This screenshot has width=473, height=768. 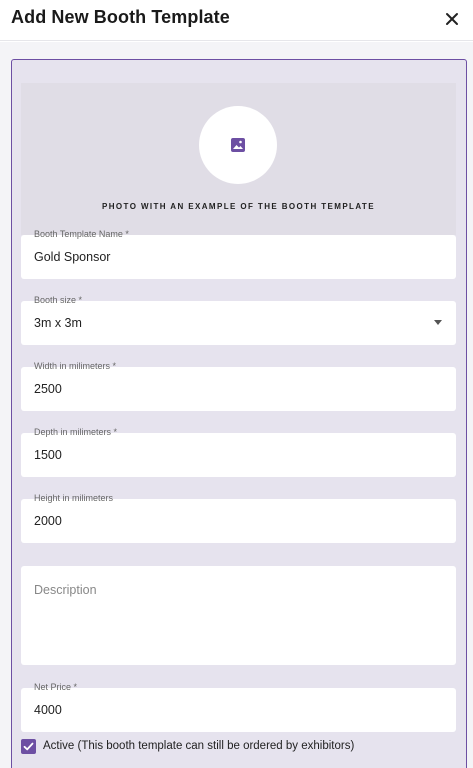 What do you see at coordinates (48, 455) in the screenshot?
I see `field-value: 1500` at bounding box center [48, 455].